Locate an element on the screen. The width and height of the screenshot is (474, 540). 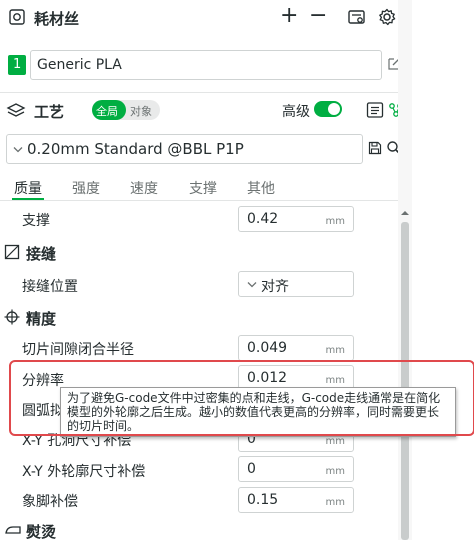
advanced-label: 高级 is located at coordinates (296, 112).